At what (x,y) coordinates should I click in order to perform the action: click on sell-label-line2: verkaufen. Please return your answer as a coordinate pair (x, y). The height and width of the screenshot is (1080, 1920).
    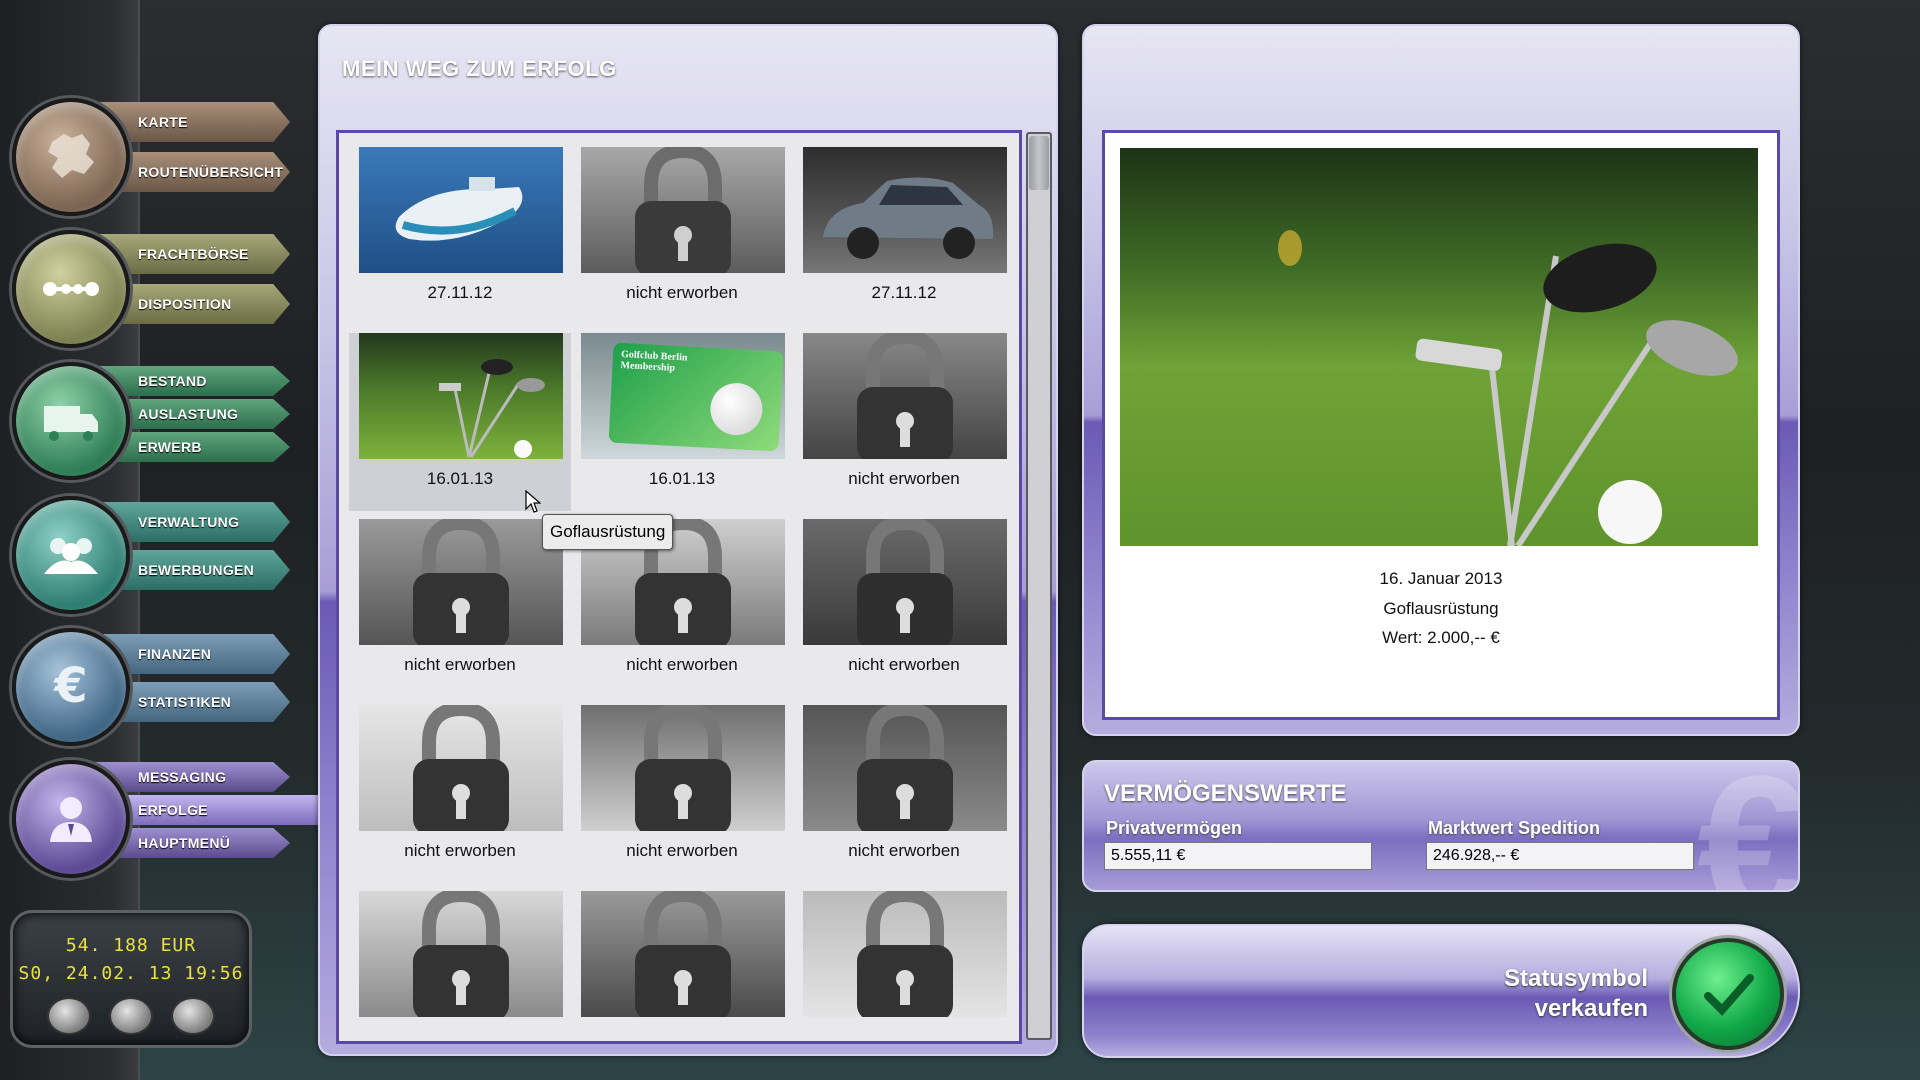
    Looking at the image, I should click on (1591, 1008).